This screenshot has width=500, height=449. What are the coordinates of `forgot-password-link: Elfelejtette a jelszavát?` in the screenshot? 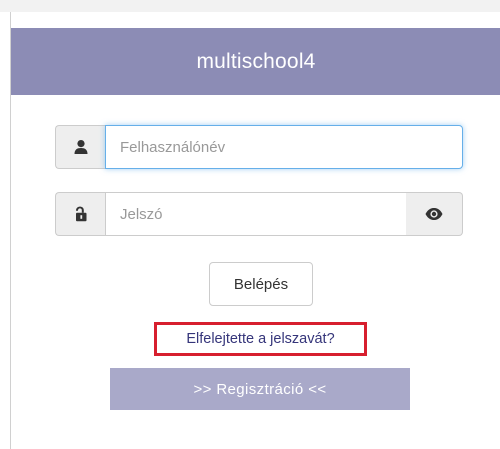 It's located at (260, 339).